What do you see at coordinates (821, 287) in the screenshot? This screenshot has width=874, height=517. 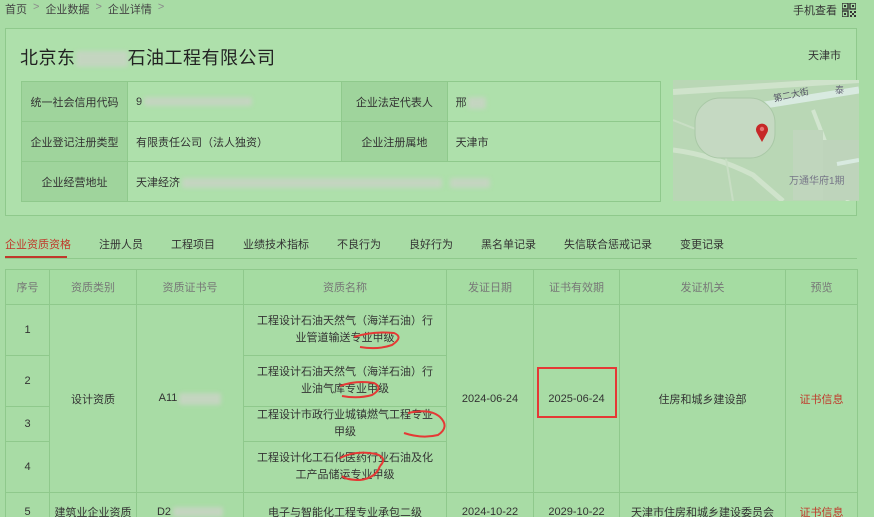 I see `column-header: 预览` at bounding box center [821, 287].